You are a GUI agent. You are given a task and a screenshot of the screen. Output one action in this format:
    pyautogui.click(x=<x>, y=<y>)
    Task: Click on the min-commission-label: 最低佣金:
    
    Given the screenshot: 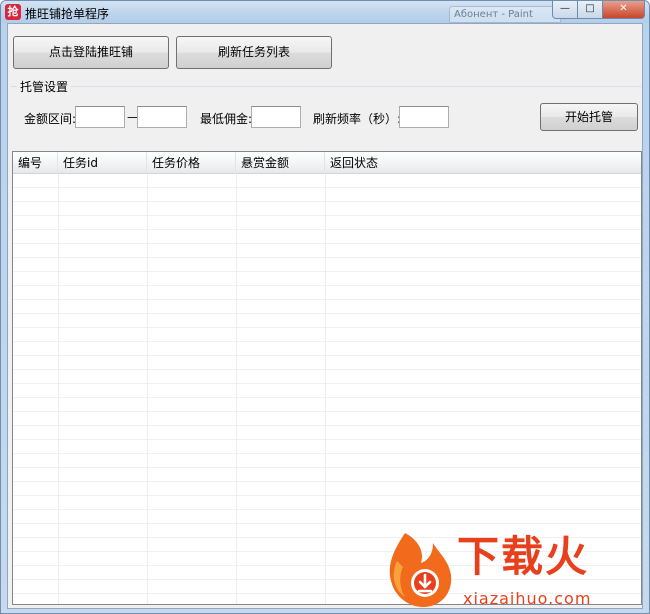 What is the action you would take?
    pyautogui.click(x=226, y=119)
    